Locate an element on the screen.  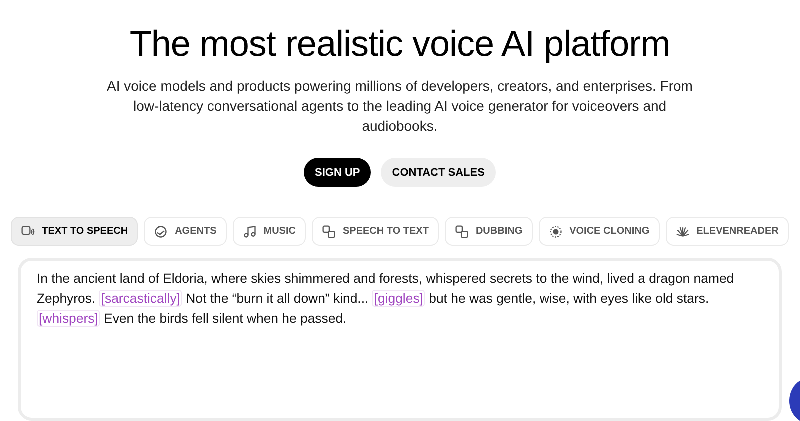
music-note-icon is located at coordinates (249, 231).